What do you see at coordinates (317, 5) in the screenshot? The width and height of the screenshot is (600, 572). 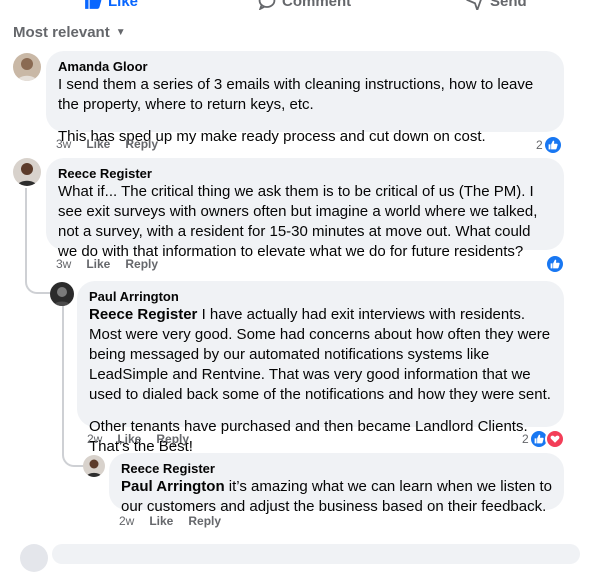 I see `comment-action-label: Comment` at bounding box center [317, 5].